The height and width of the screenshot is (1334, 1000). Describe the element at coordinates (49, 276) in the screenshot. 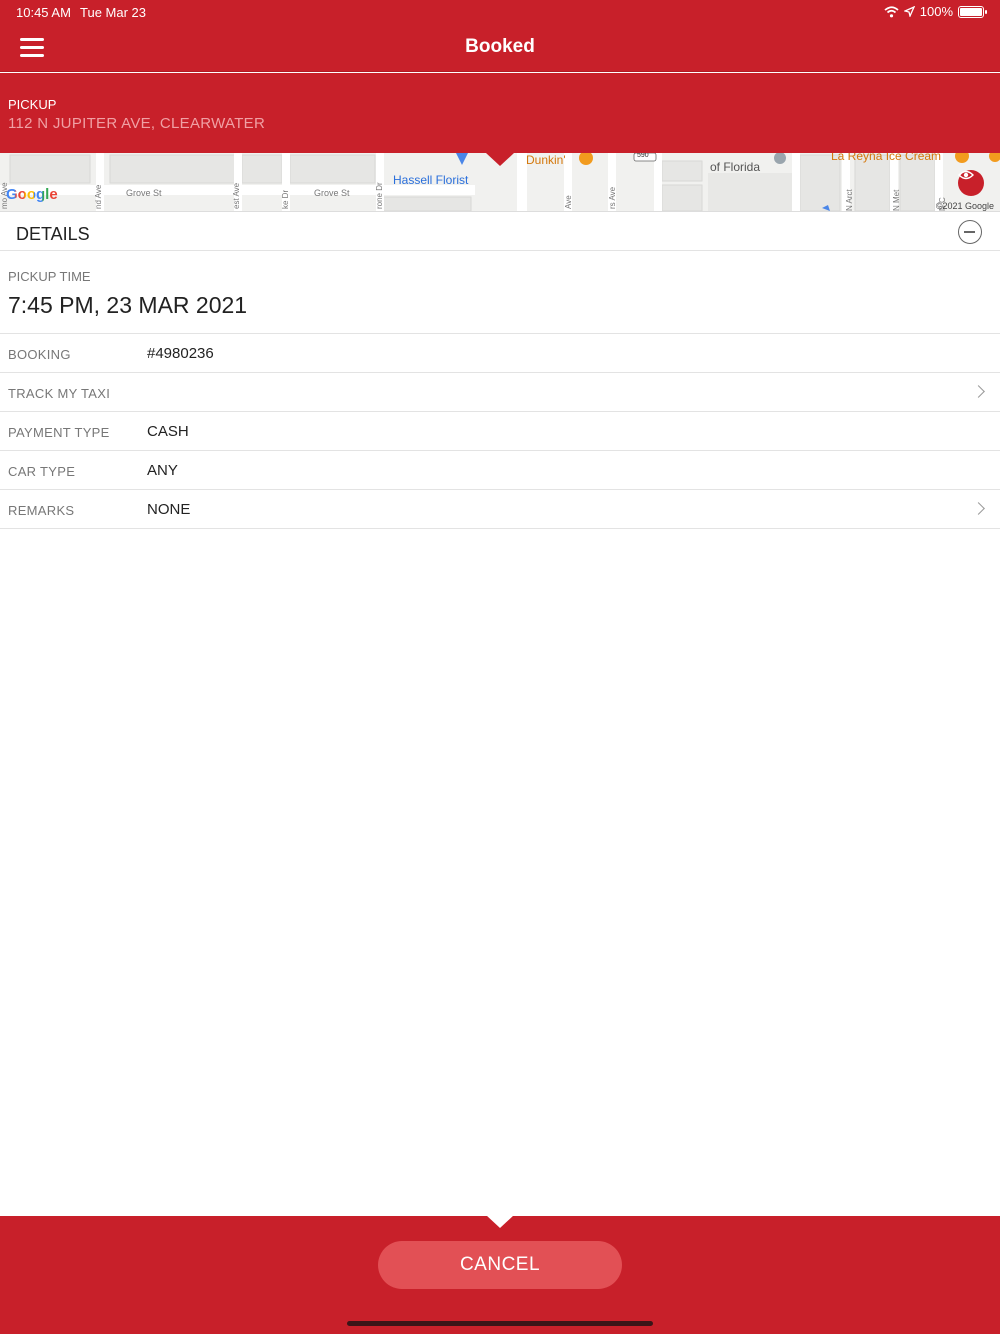

I see `pickup-time-label: PICKUP TIME` at that location.